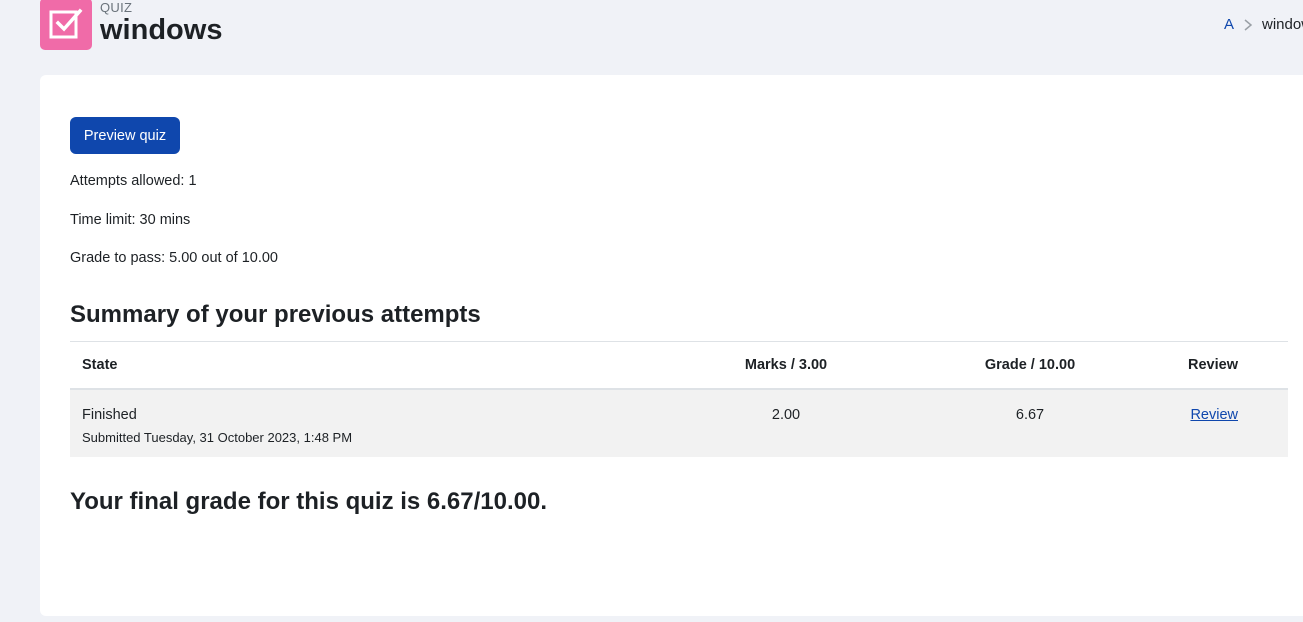 Image resolution: width=1303 pixels, height=622 pixels. Describe the element at coordinates (1229, 24) in the screenshot. I see `breadcrumb-course-link: A` at that location.